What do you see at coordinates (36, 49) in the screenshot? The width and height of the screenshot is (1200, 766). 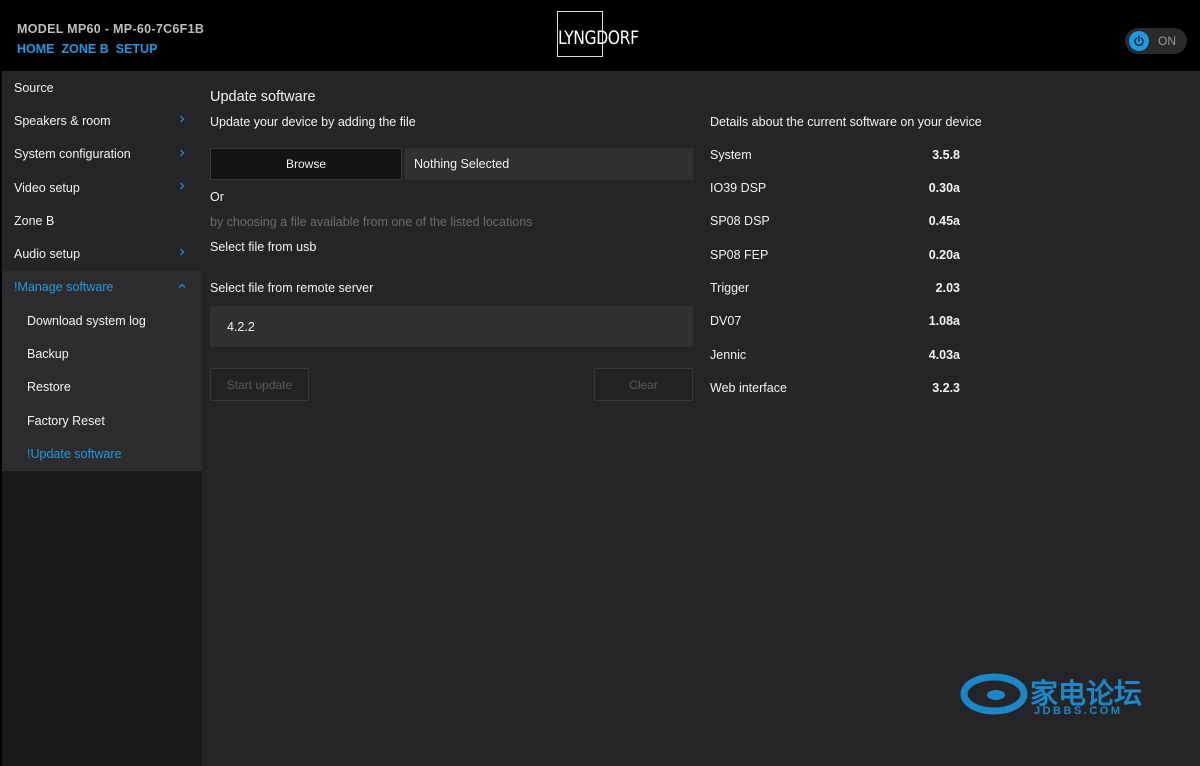 I see `nav-home: HOME` at bounding box center [36, 49].